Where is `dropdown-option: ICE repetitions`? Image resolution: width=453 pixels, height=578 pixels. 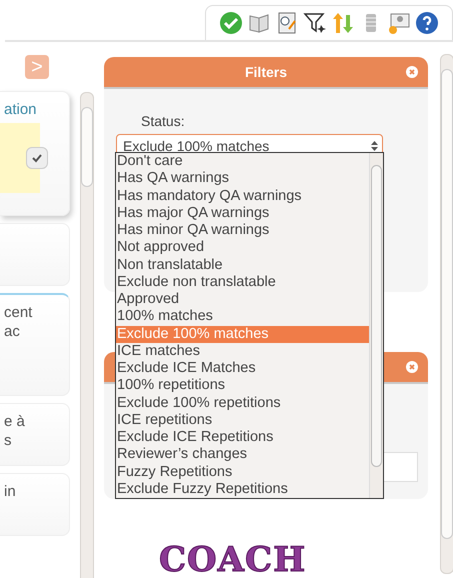 dropdown-option: ICE repetitions is located at coordinates (242, 420).